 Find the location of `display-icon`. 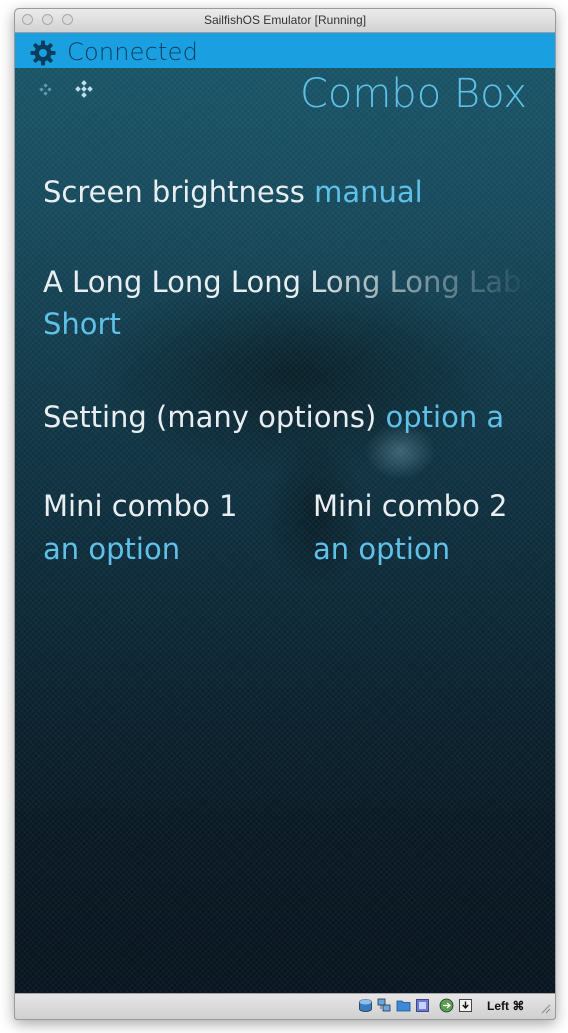

display-icon is located at coordinates (422, 1005).